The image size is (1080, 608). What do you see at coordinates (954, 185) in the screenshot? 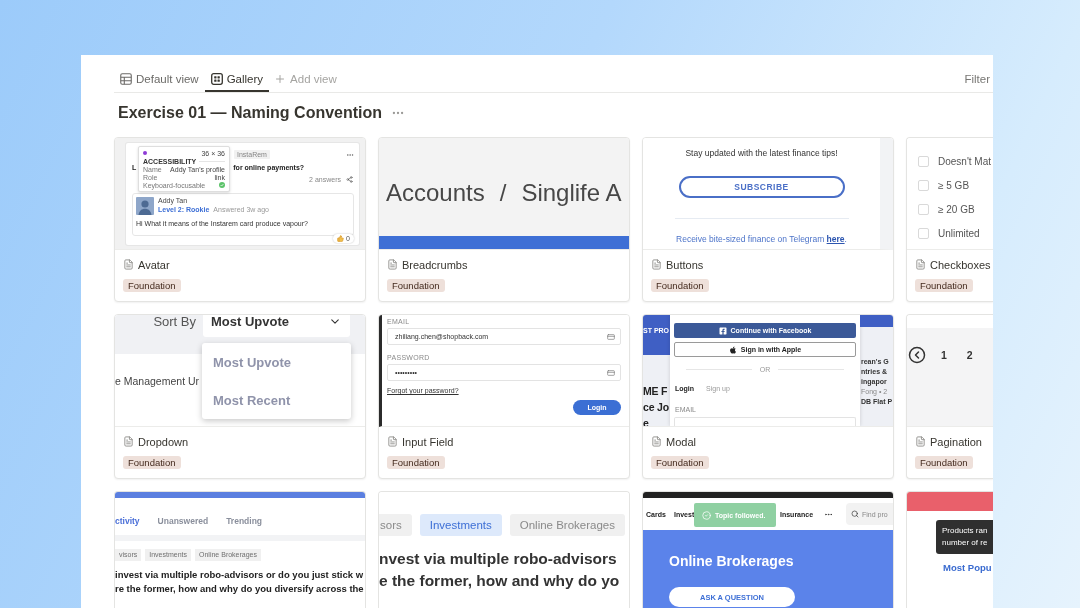
I see `checkbox-label: ≥ 5 GB` at bounding box center [954, 185].